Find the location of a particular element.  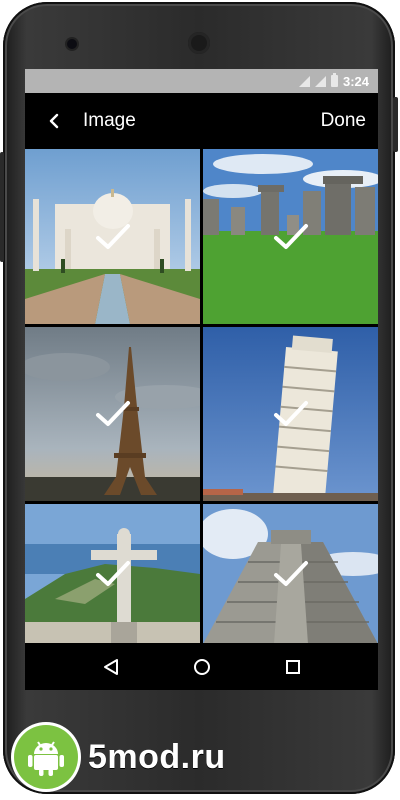

square-recents-icon is located at coordinates (292, 666).